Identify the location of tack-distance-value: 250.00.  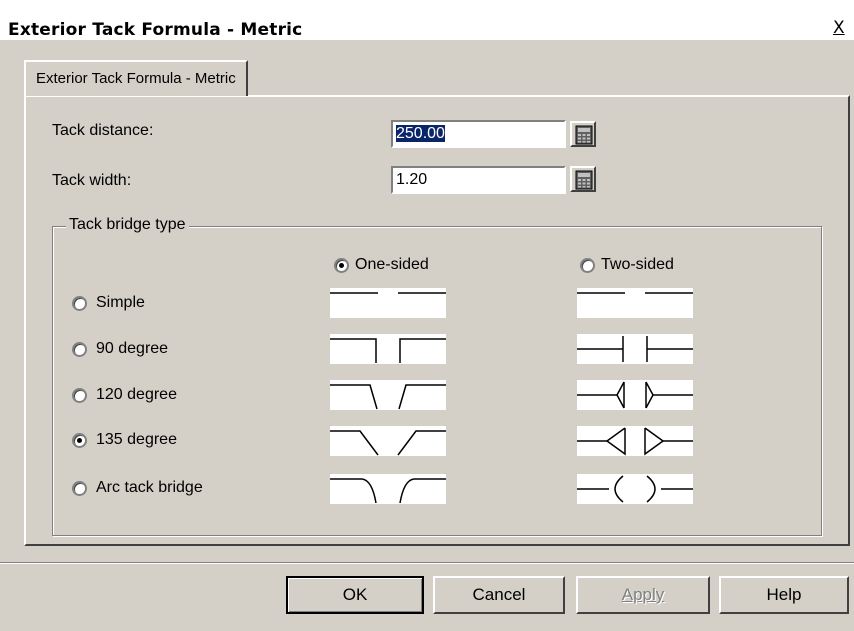
(420, 133).